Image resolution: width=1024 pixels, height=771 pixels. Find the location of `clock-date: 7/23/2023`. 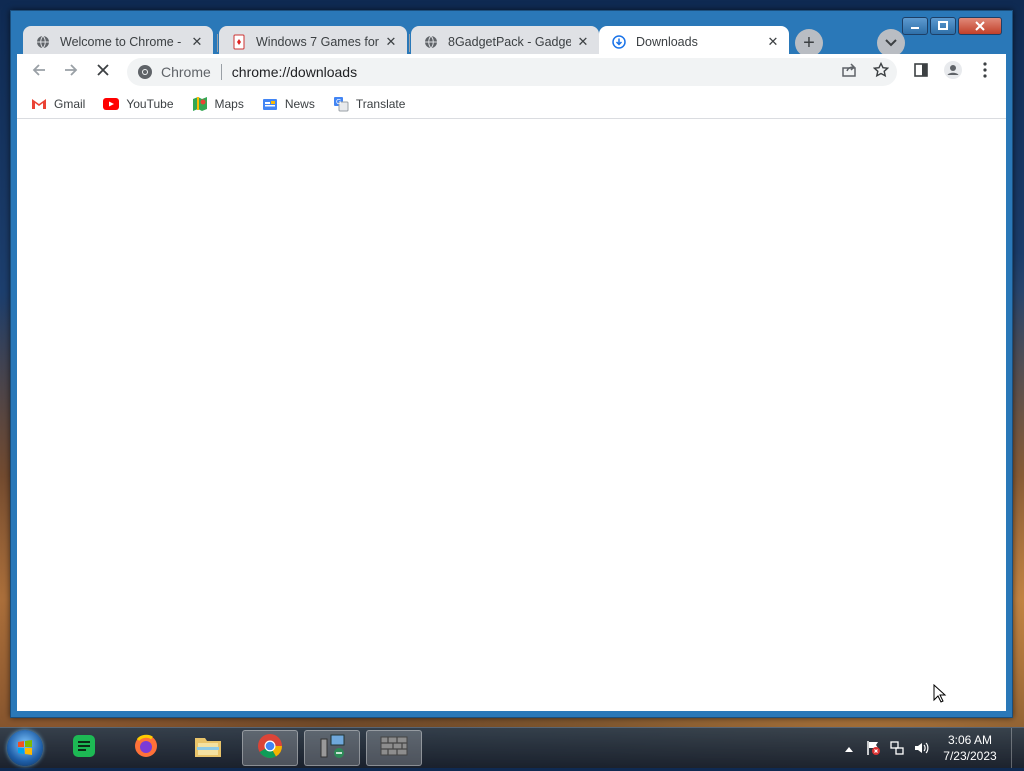

clock-date: 7/23/2023 is located at coordinates (970, 756).